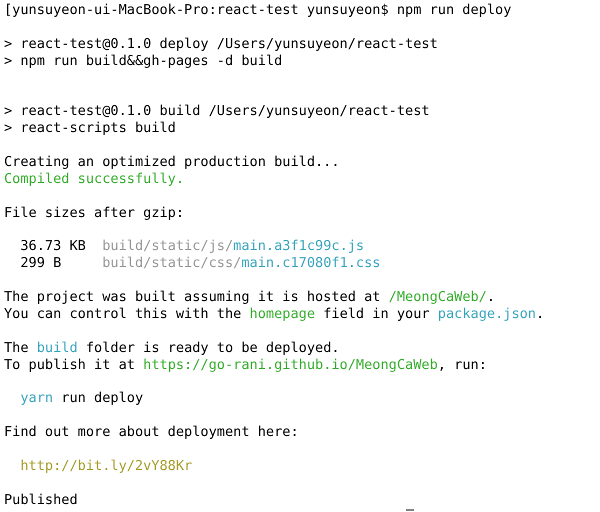  What do you see at coordinates (221, 44) in the screenshot?
I see `terminal-line: > react-test@0.1.0 deploy /Users/yunsuyeon/react-test` at bounding box center [221, 44].